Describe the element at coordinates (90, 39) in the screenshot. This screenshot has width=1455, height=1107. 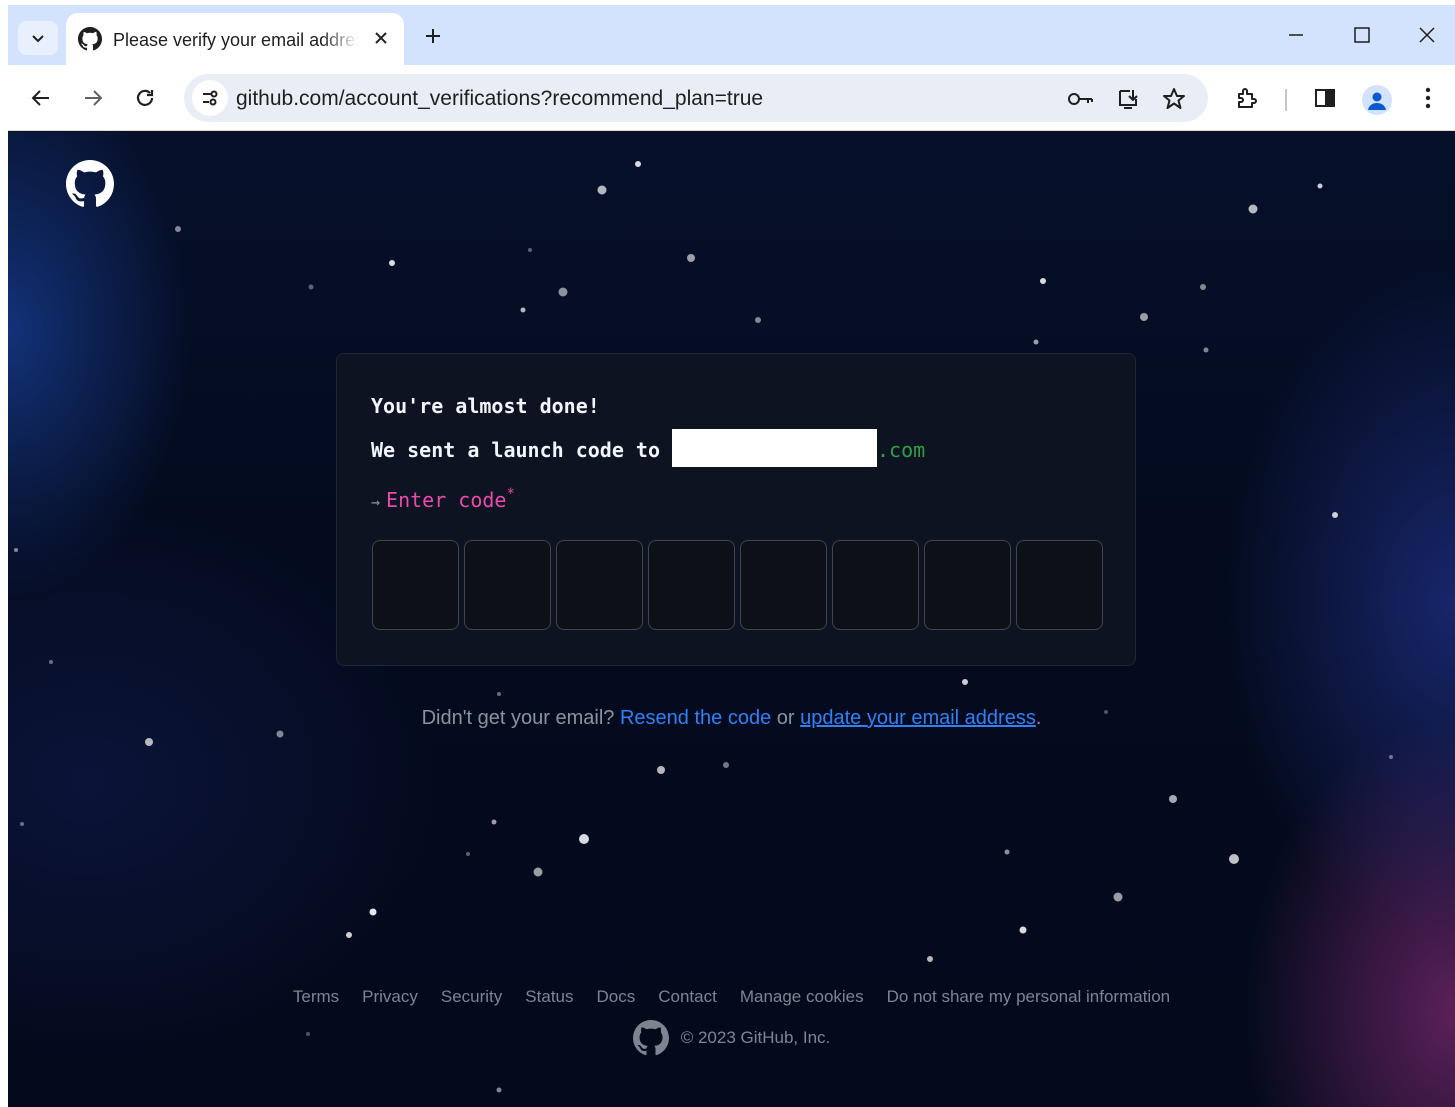
I see `github-icon` at that location.